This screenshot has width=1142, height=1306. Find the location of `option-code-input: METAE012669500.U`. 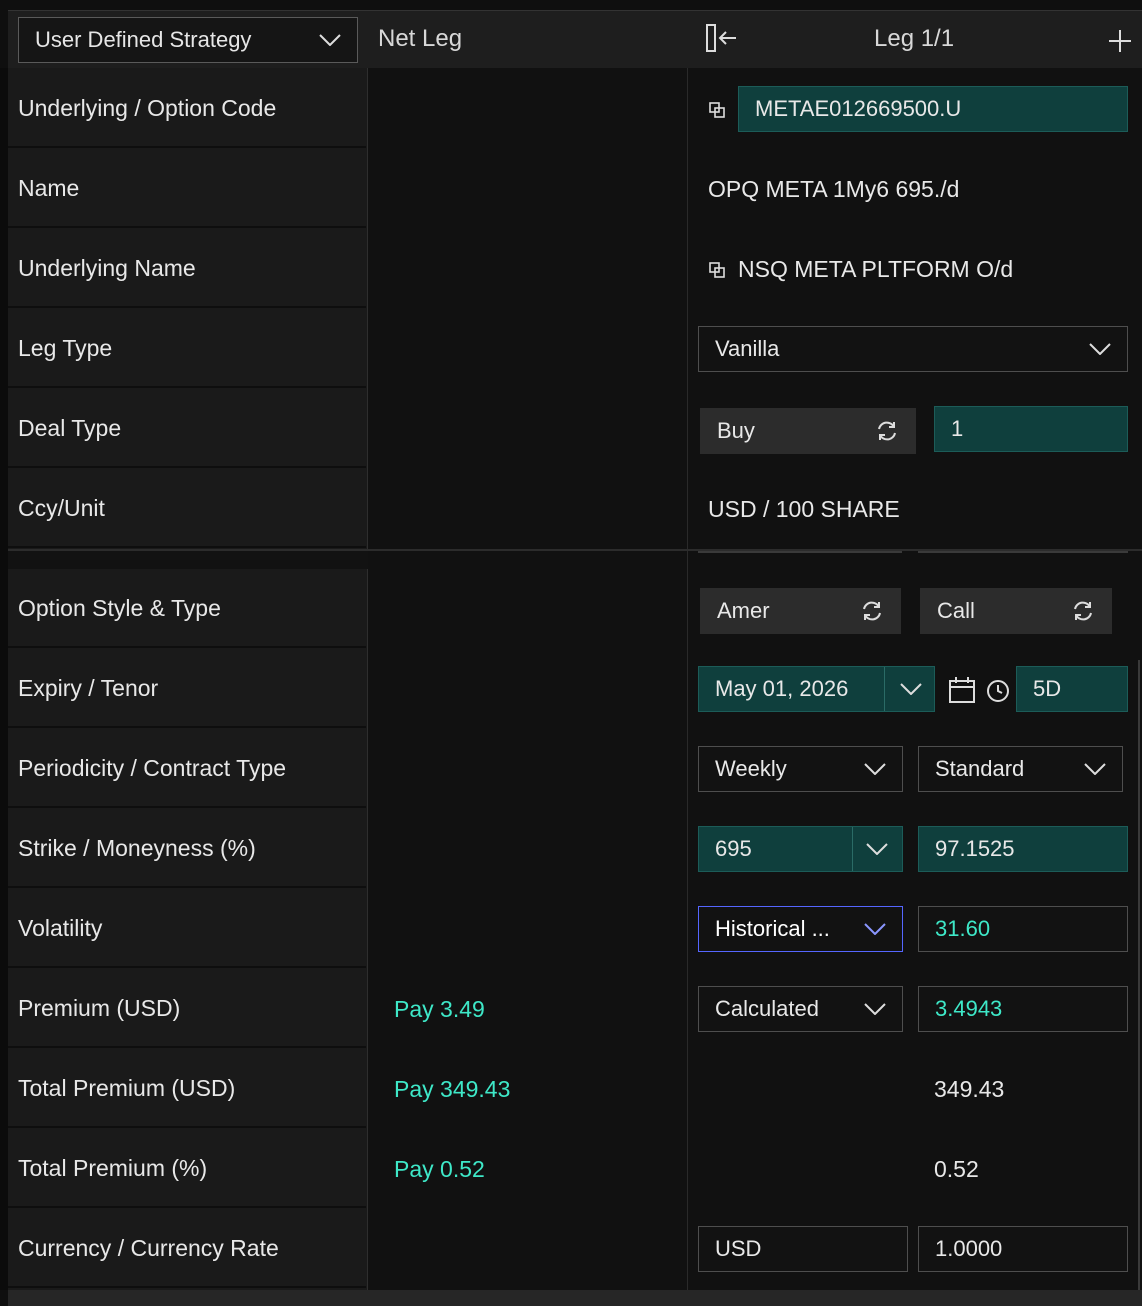

option-code-input: METAE012669500.U is located at coordinates (933, 109).